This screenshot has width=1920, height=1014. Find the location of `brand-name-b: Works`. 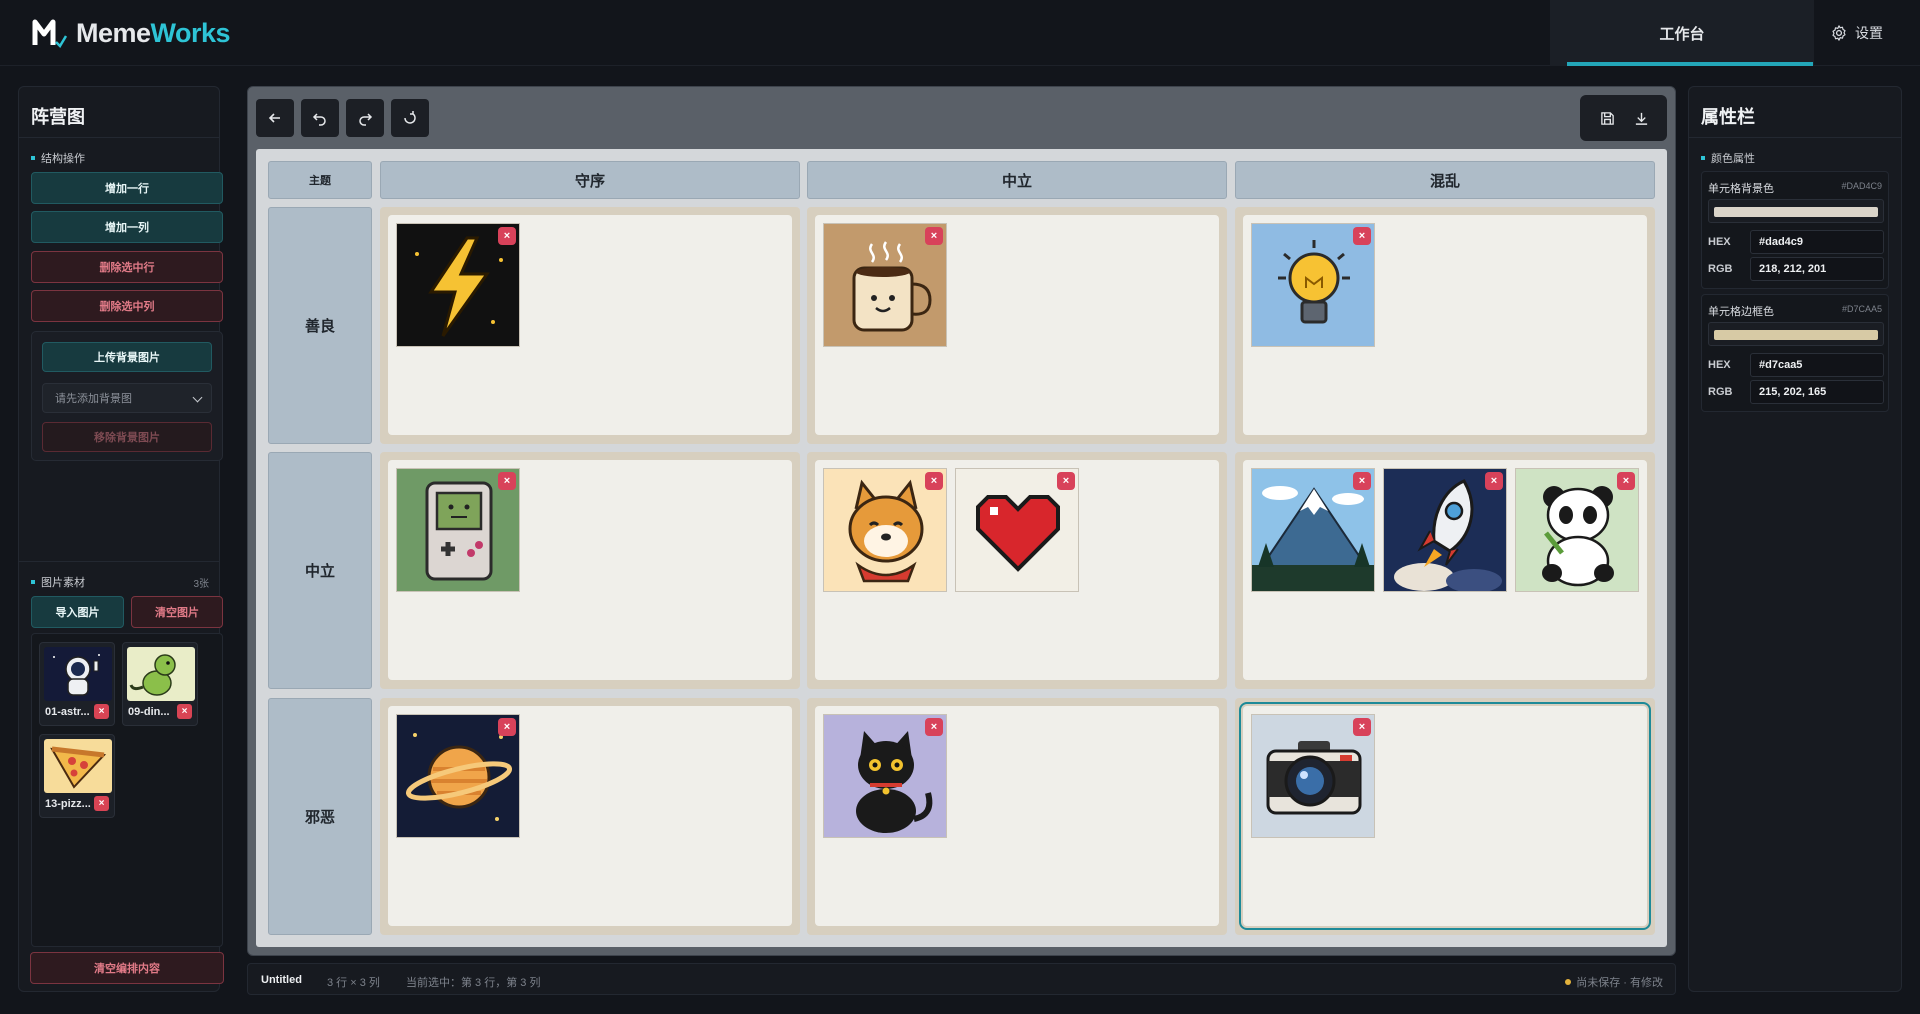

brand-name-b: Works is located at coordinates (190, 32).